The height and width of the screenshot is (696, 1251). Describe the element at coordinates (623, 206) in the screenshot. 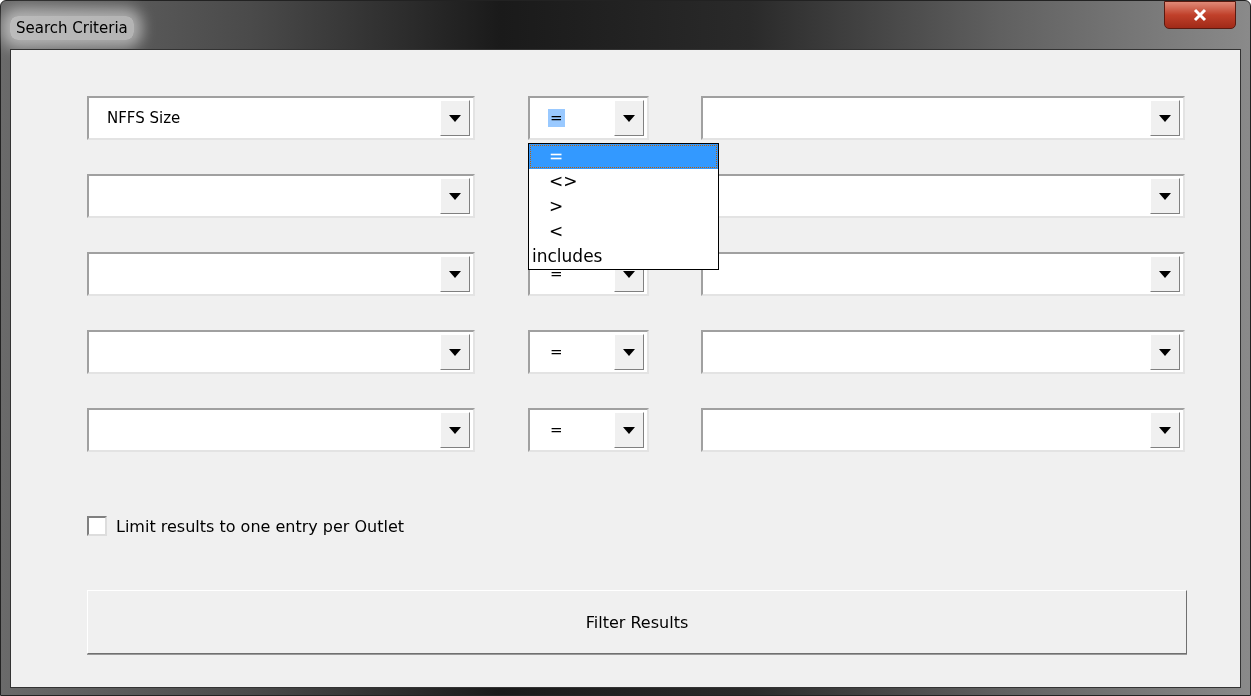

I see `operator-option: >` at that location.